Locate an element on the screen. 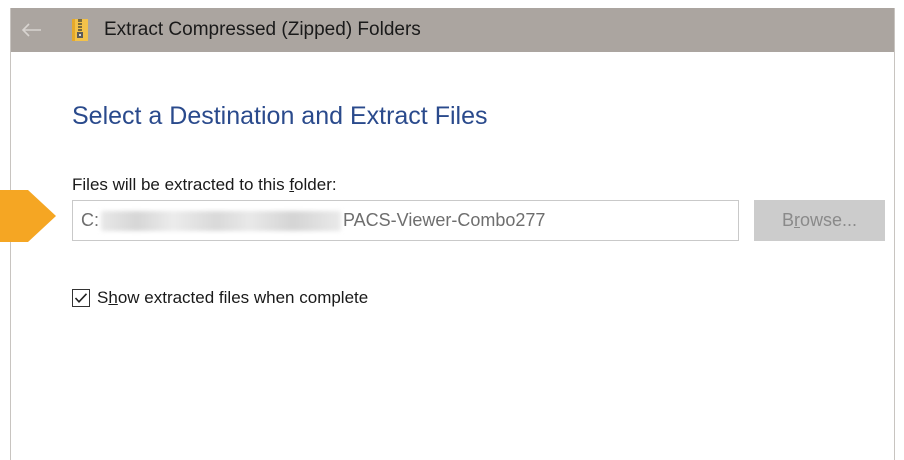 The height and width of the screenshot is (460, 904). show-files-label-end: ow extracted files when complete is located at coordinates (243, 297).